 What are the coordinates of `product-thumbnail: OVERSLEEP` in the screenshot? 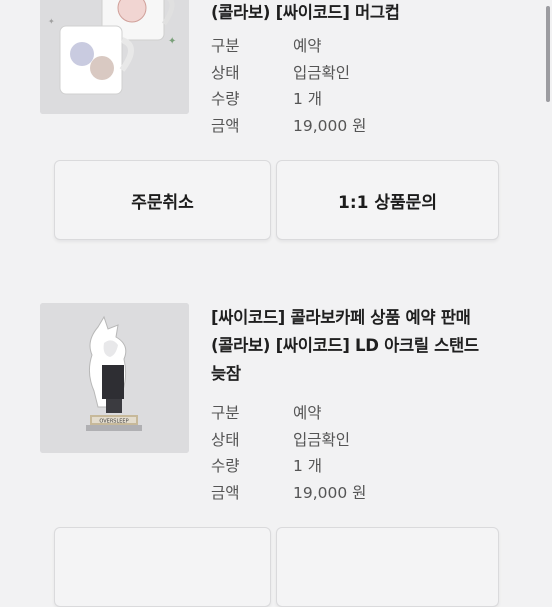 It's located at (114, 378).